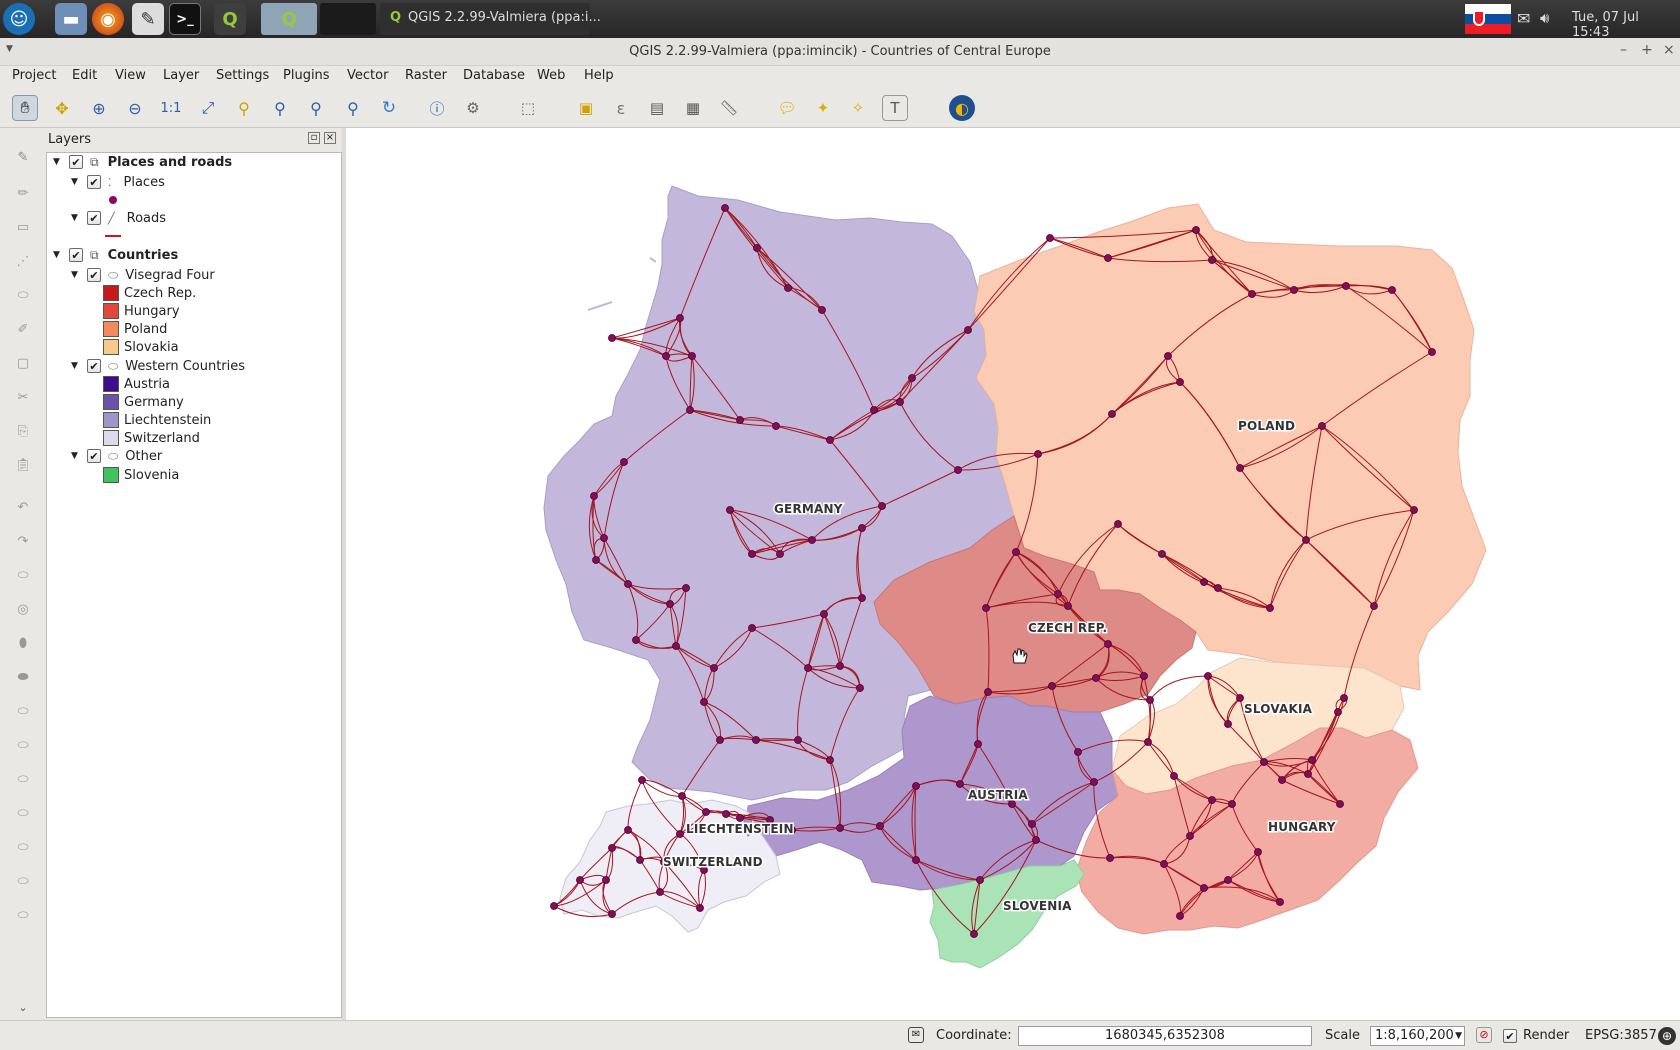 This screenshot has width=1680, height=1050. Describe the element at coordinates (71, 19) in the screenshot. I see `file-manager-icon: ▬` at that location.